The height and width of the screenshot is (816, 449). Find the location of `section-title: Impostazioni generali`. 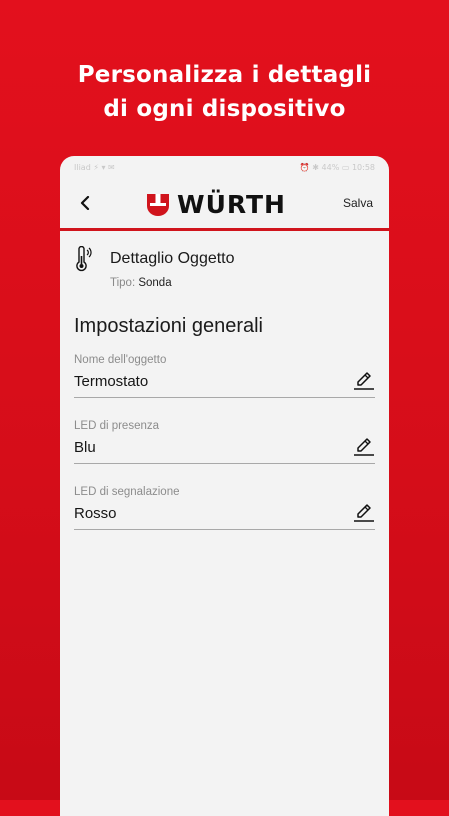

section-title: Impostazioni generali is located at coordinates (168, 326).